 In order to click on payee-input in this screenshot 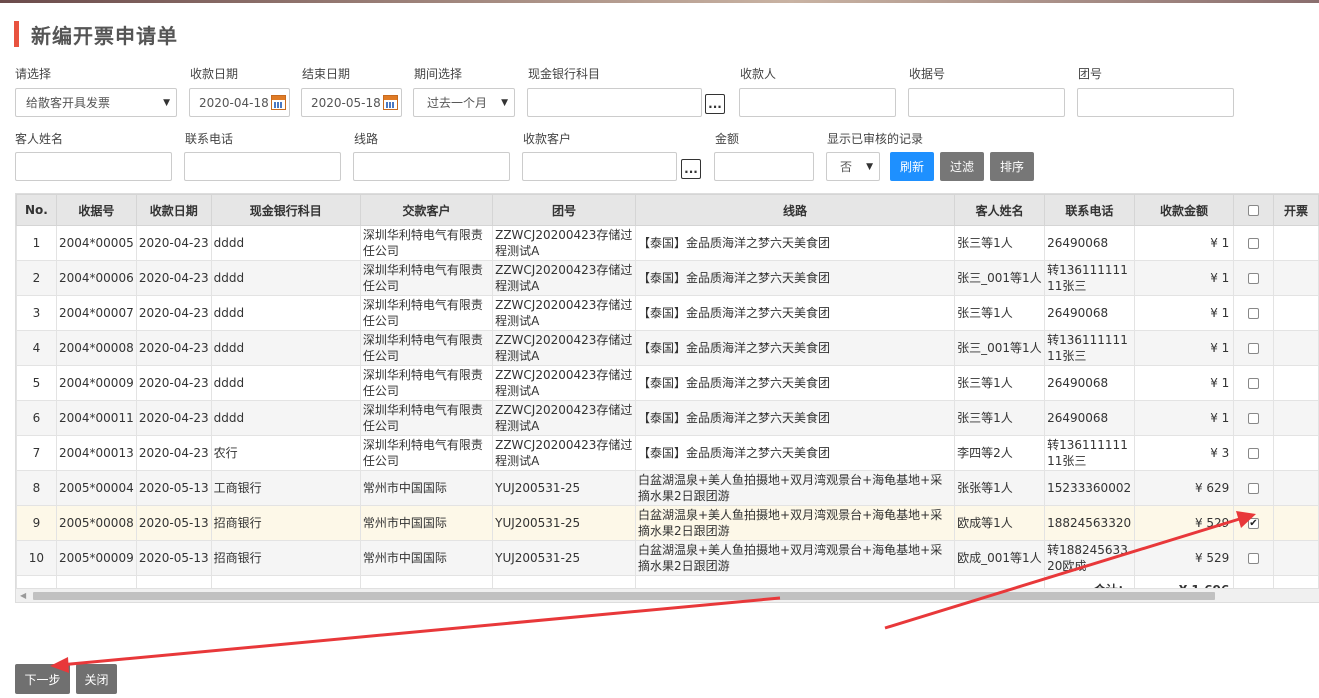, I will do `click(817, 102)`.